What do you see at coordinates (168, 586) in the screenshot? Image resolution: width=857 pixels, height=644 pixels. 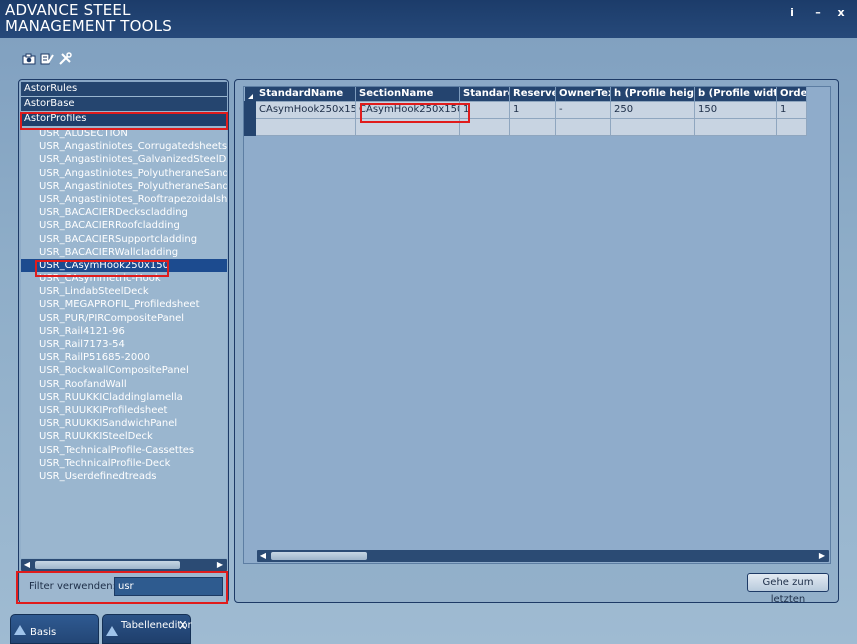 I see `filter-input: usr` at bounding box center [168, 586].